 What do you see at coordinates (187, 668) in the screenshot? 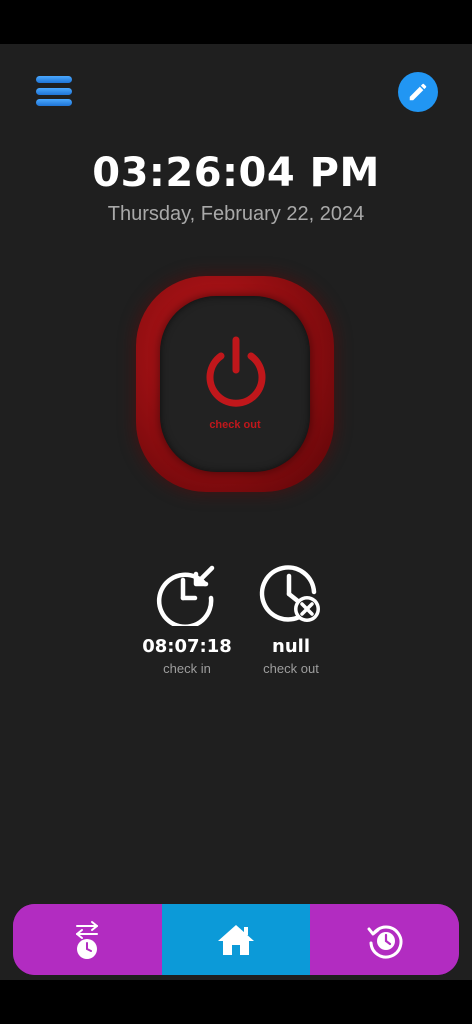
I see `check-in-label: check in` at bounding box center [187, 668].